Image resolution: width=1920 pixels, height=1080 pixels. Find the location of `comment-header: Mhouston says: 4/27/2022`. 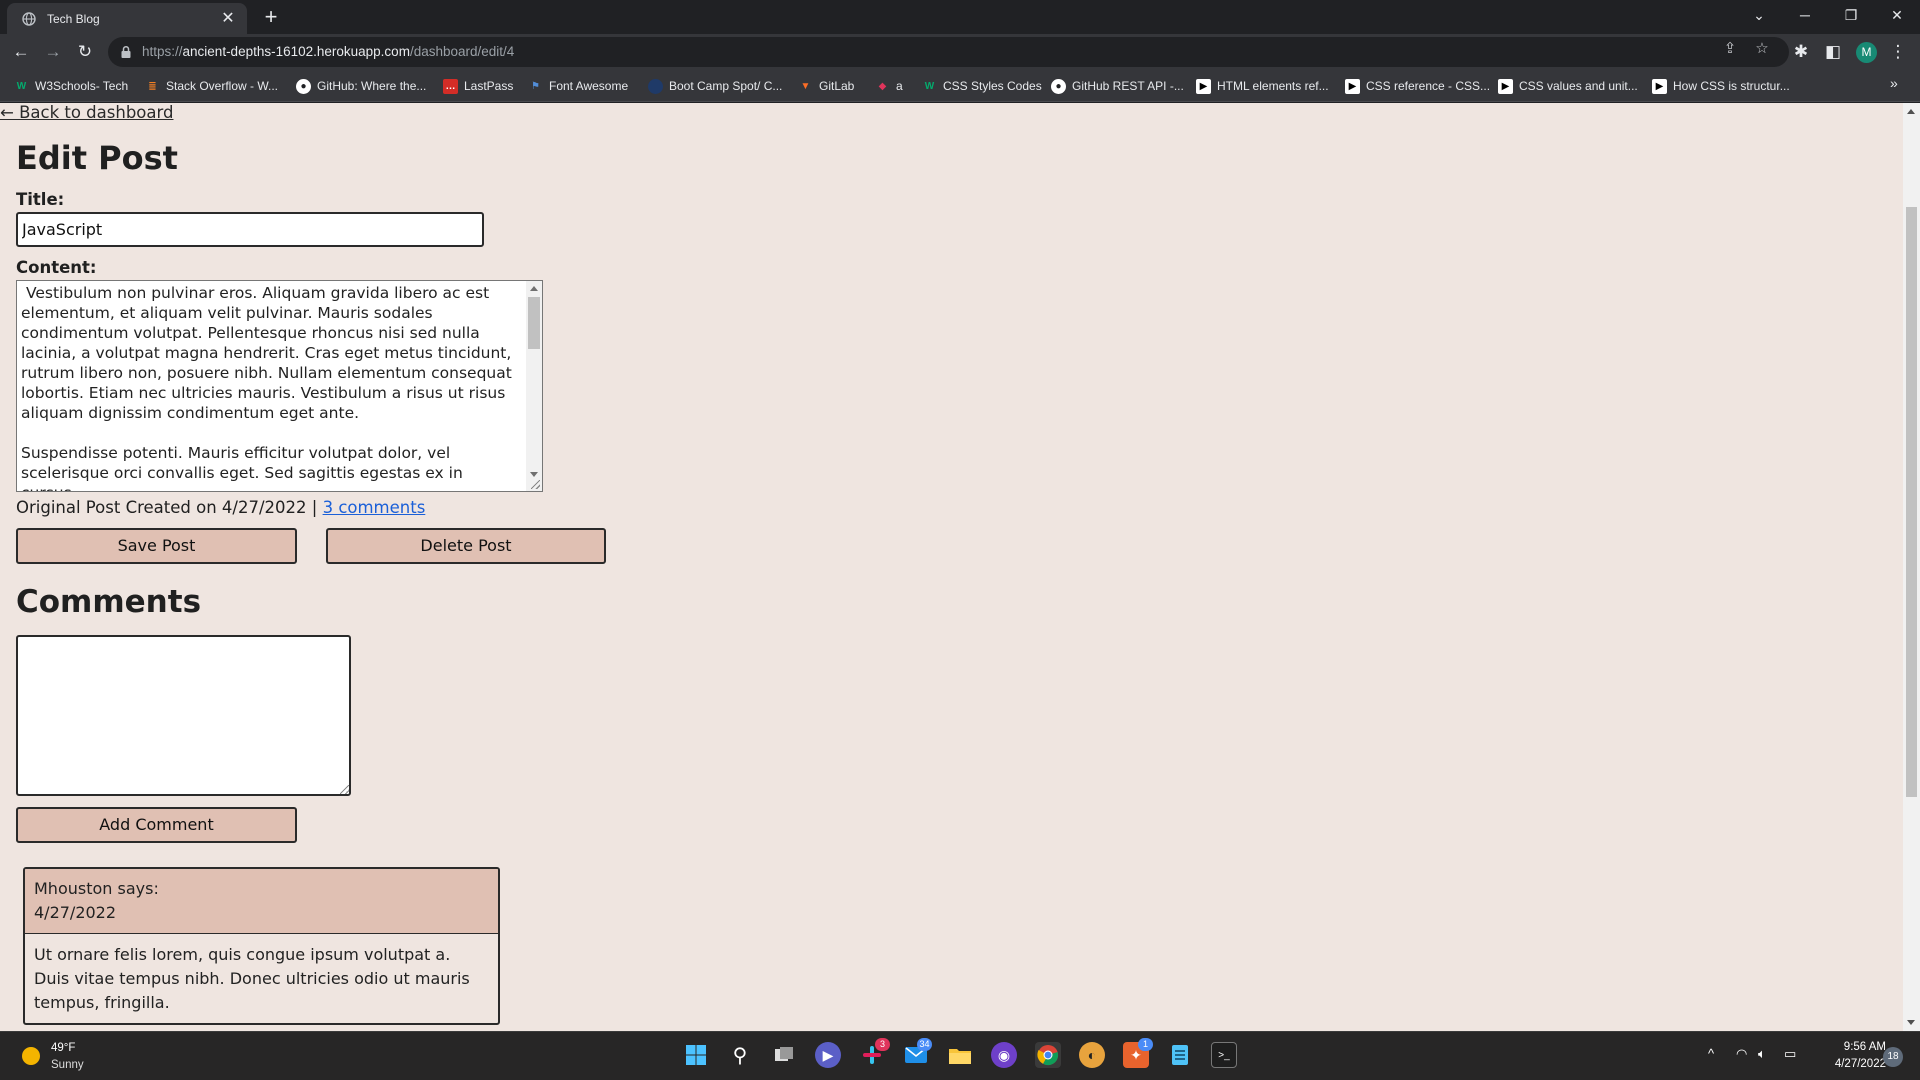

comment-header: Mhouston says: 4/27/2022 is located at coordinates (261, 901).